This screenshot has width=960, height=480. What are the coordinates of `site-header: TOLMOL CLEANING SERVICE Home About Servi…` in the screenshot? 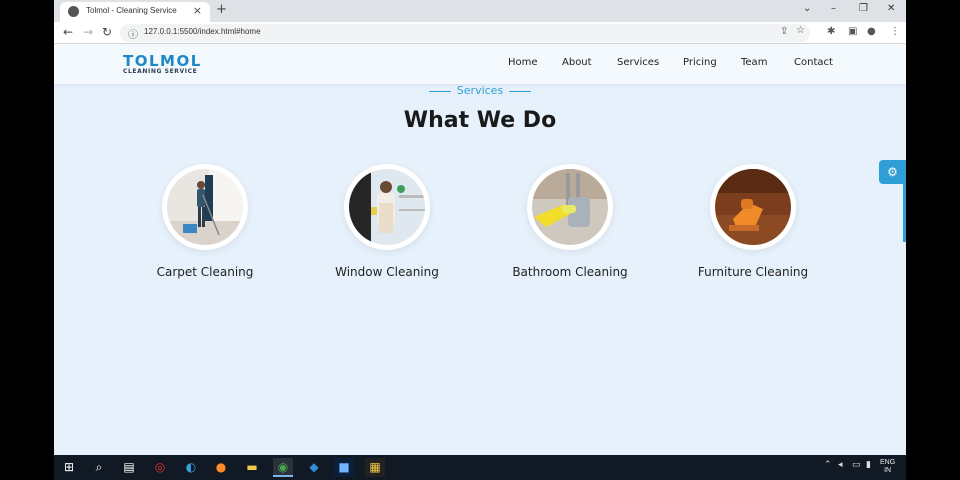 It's located at (480, 64).